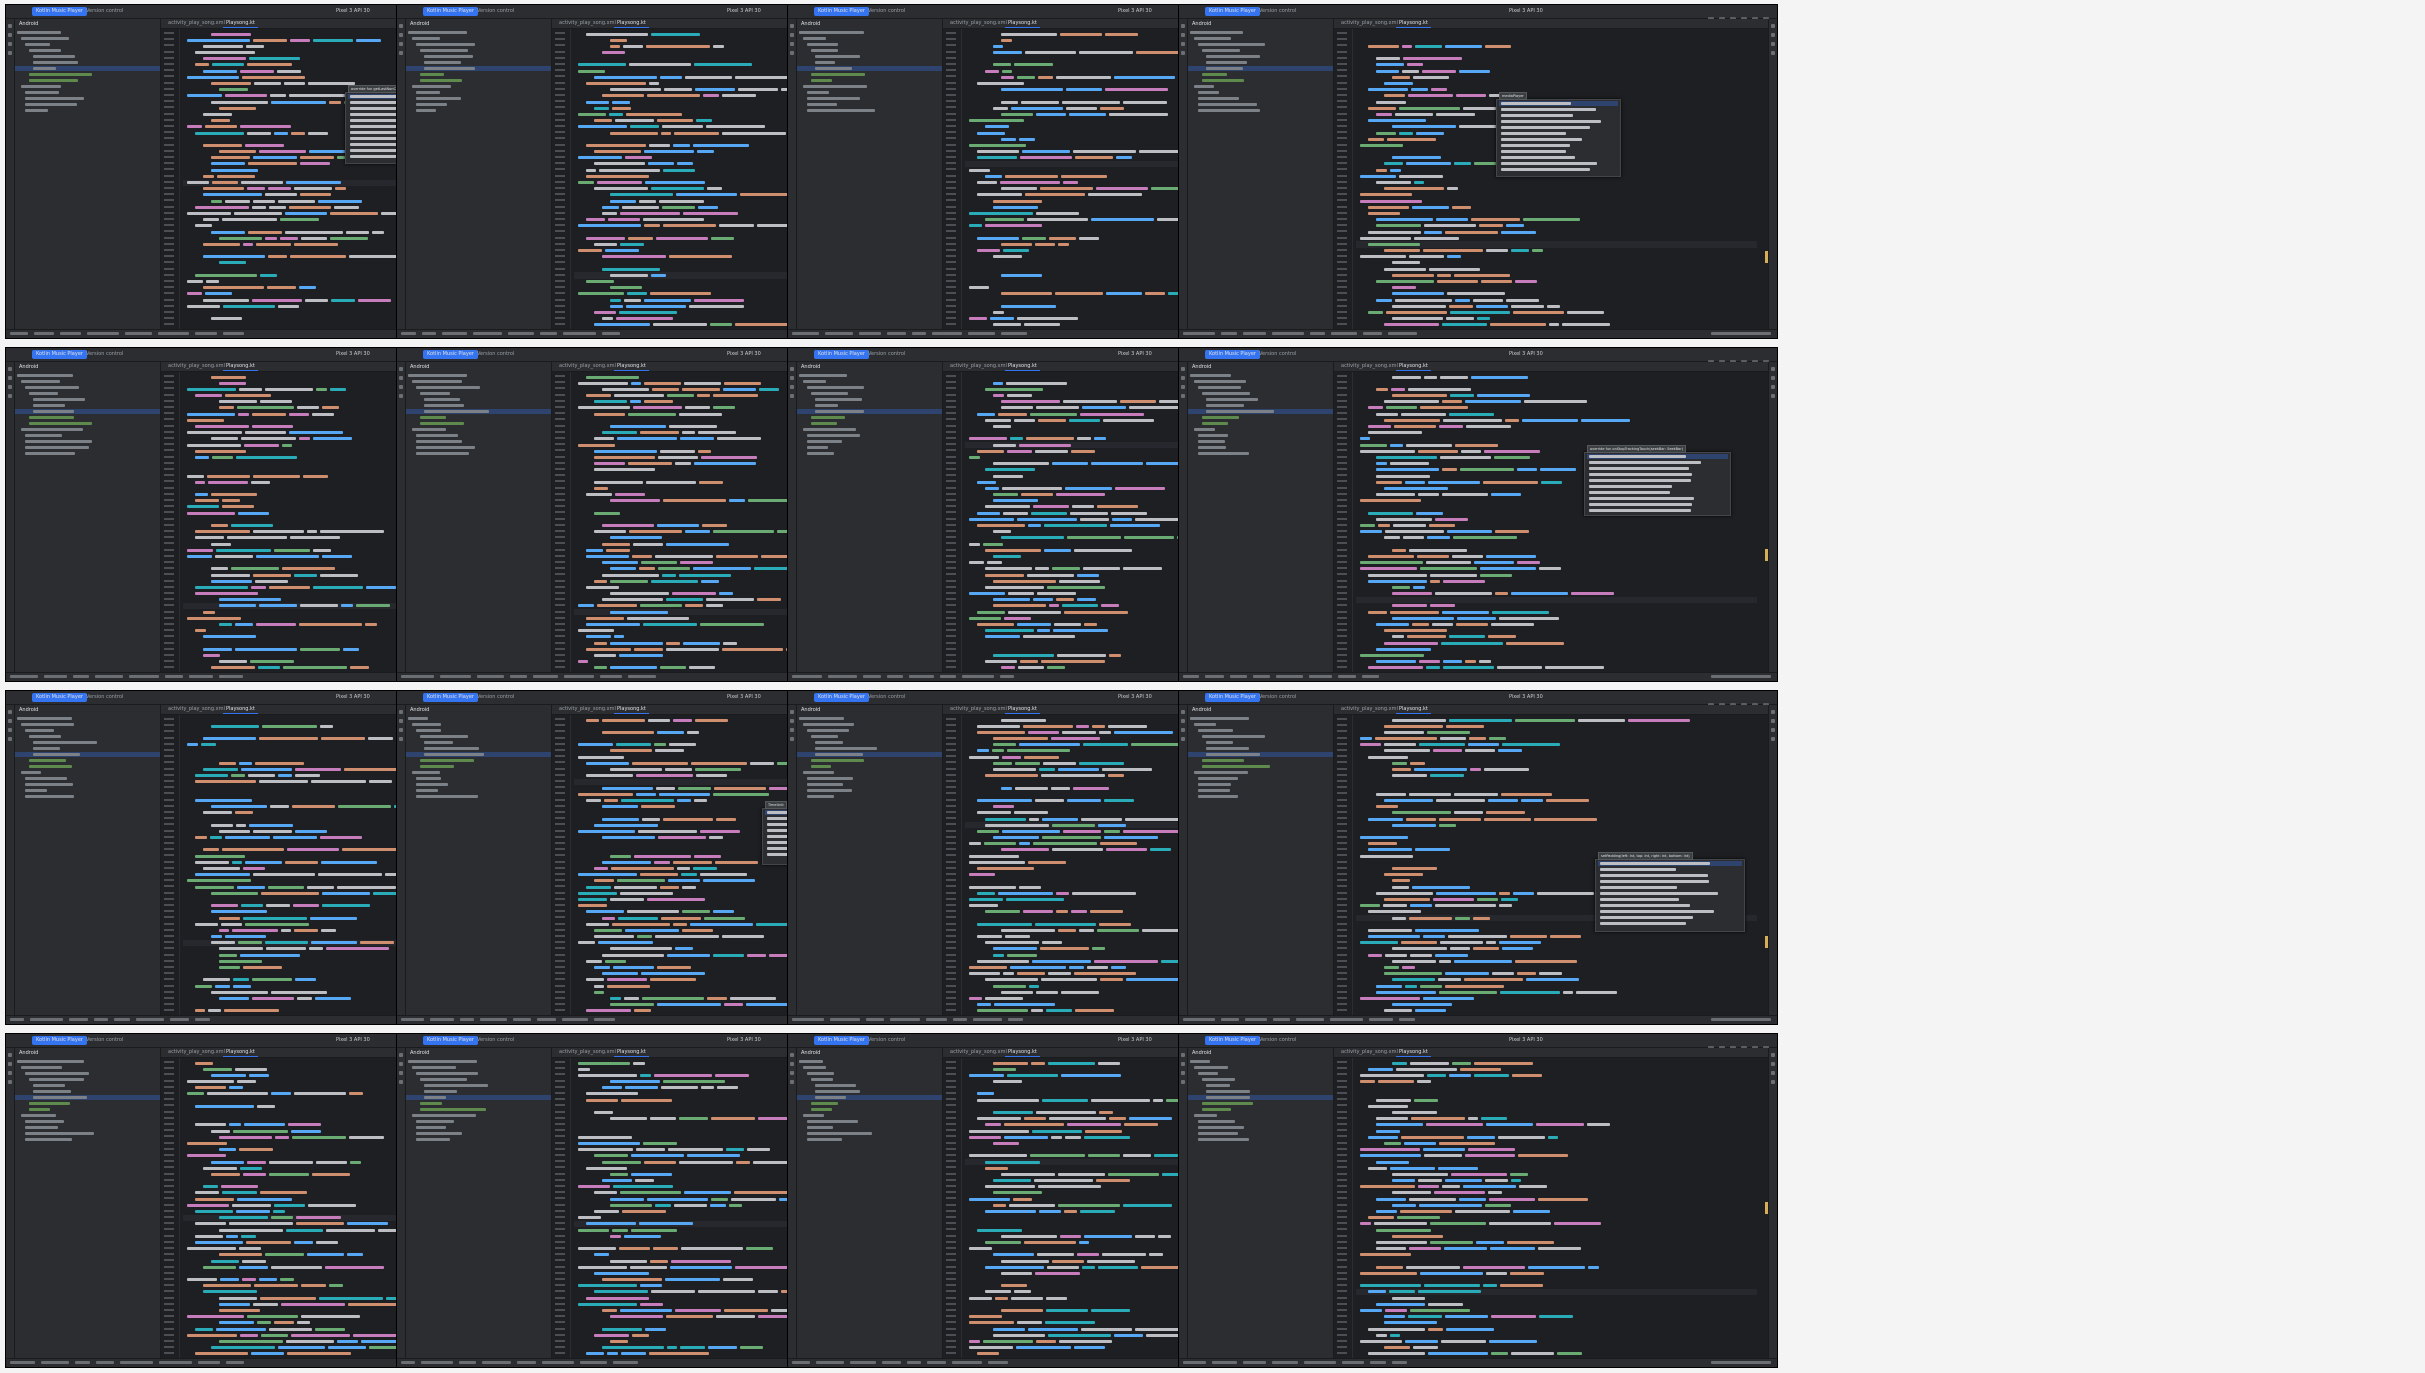 The width and height of the screenshot is (2425, 1373). What do you see at coordinates (1773, 721) in the screenshot?
I see `gradle-icon` at bounding box center [1773, 721].